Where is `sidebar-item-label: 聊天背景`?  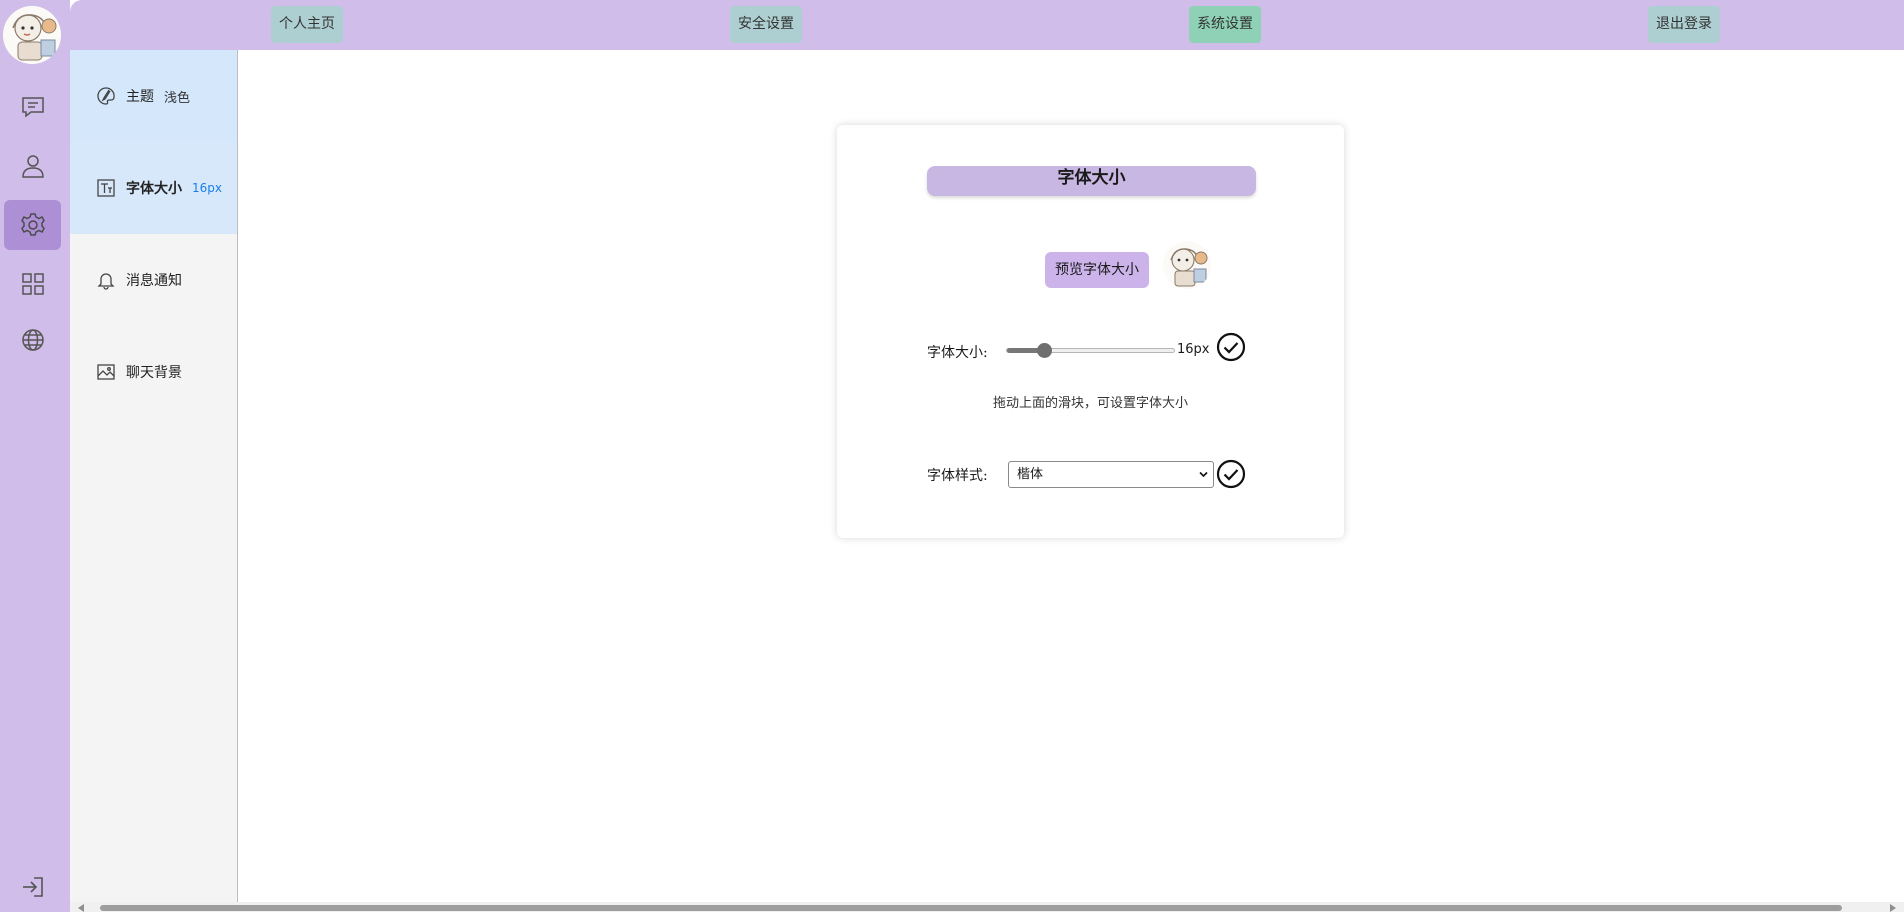
sidebar-item-label: 聊天背景 is located at coordinates (154, 373).